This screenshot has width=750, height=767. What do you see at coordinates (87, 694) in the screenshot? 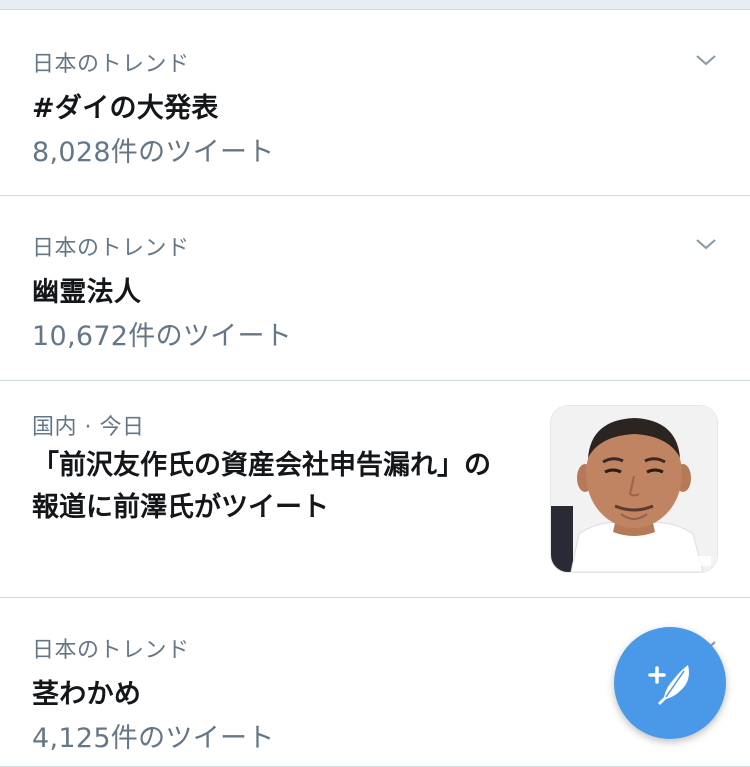
I see `trend-title: 茎わかめ` at bounding box center [87, 694].